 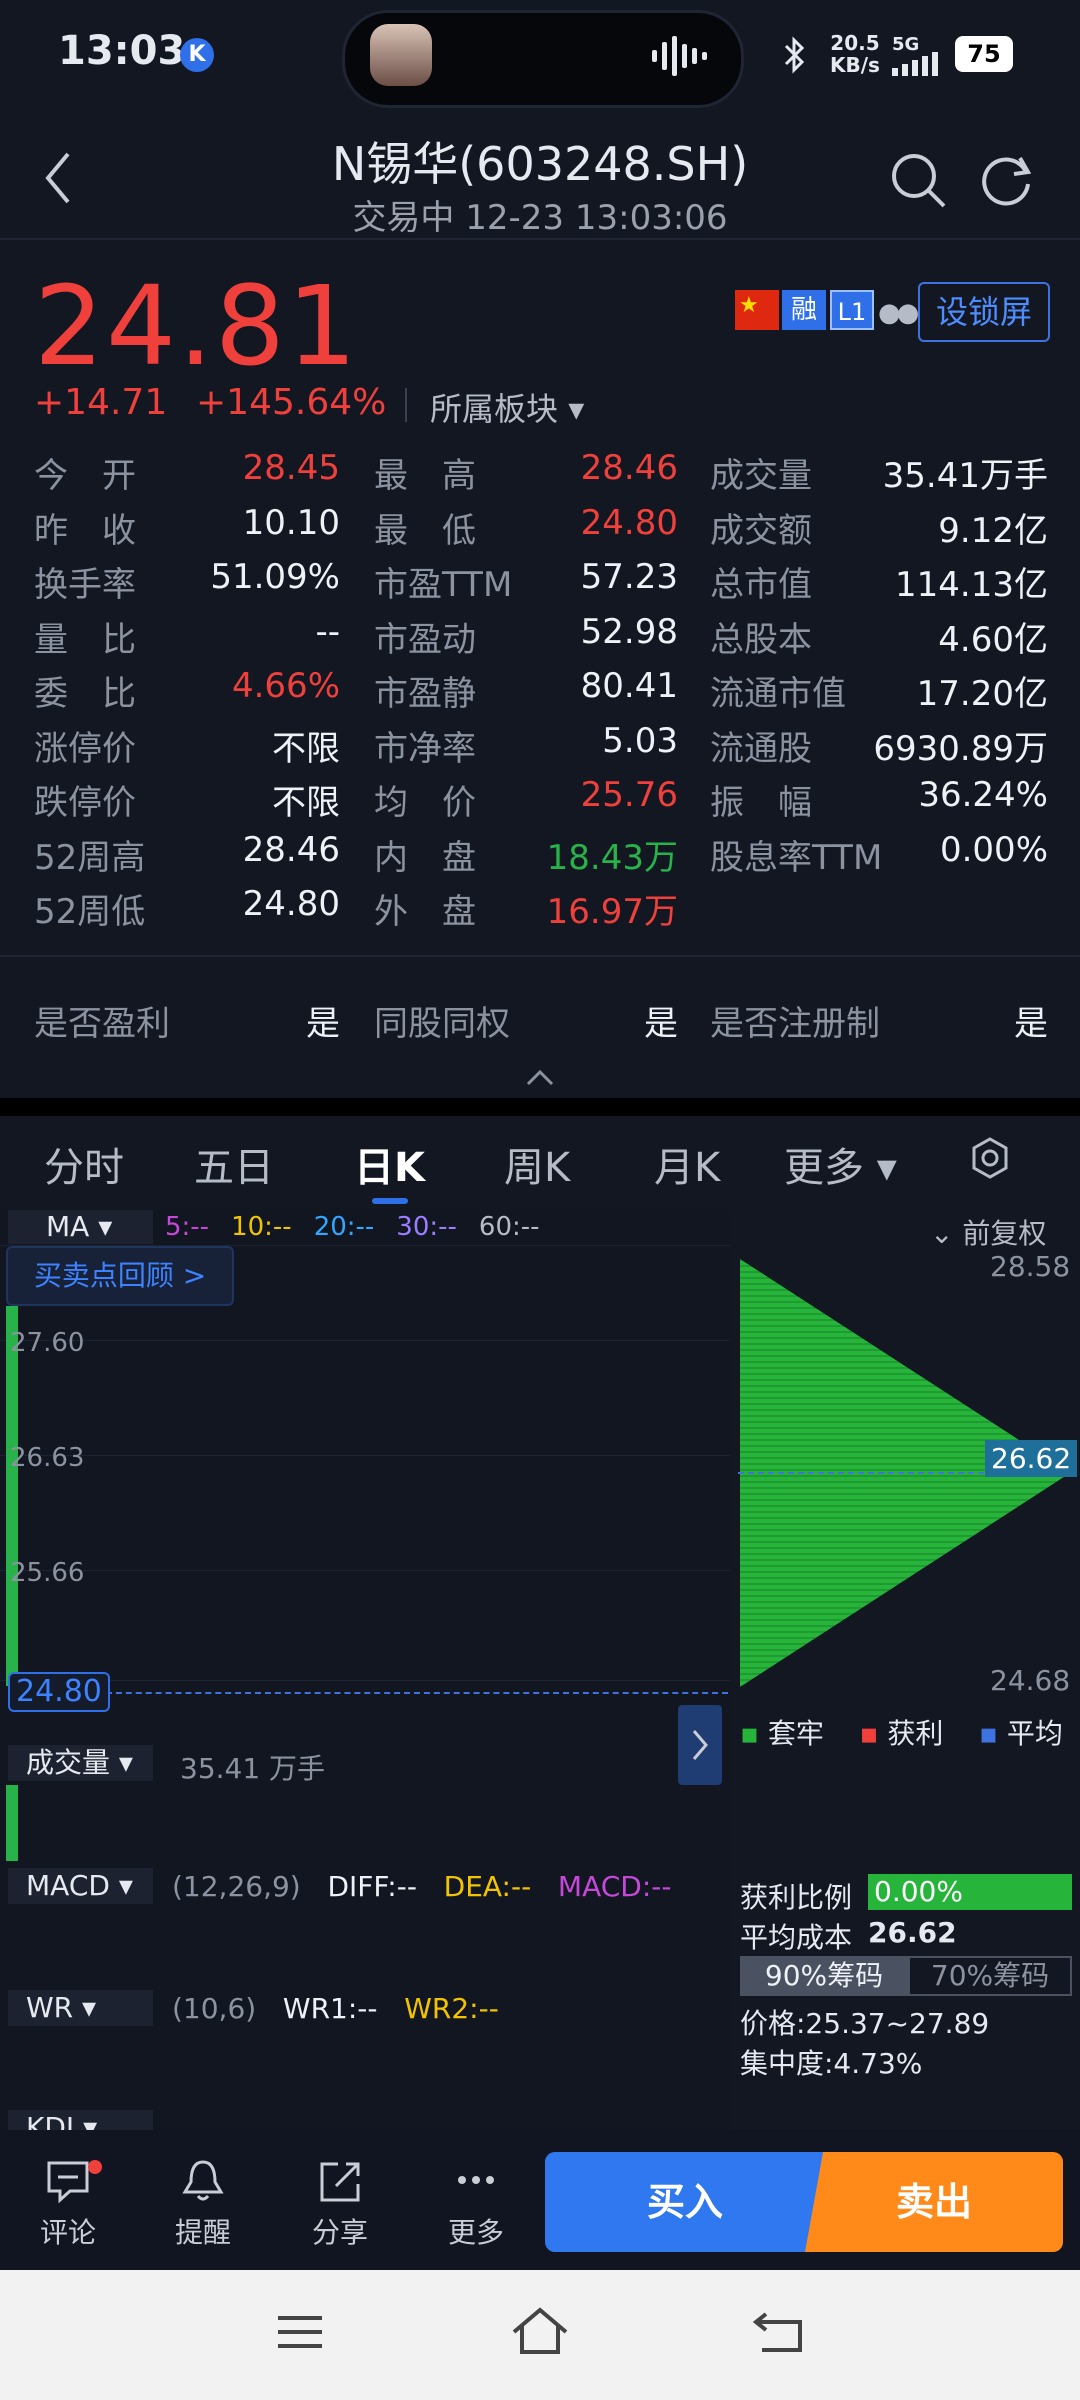 I want to click on divider, so click(x=540, y=239).